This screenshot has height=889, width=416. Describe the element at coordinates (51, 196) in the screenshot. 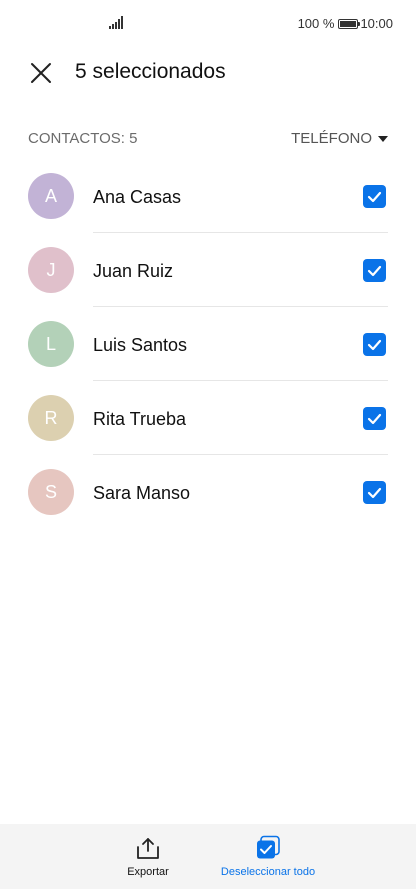

I see `avatar: A` at that location.